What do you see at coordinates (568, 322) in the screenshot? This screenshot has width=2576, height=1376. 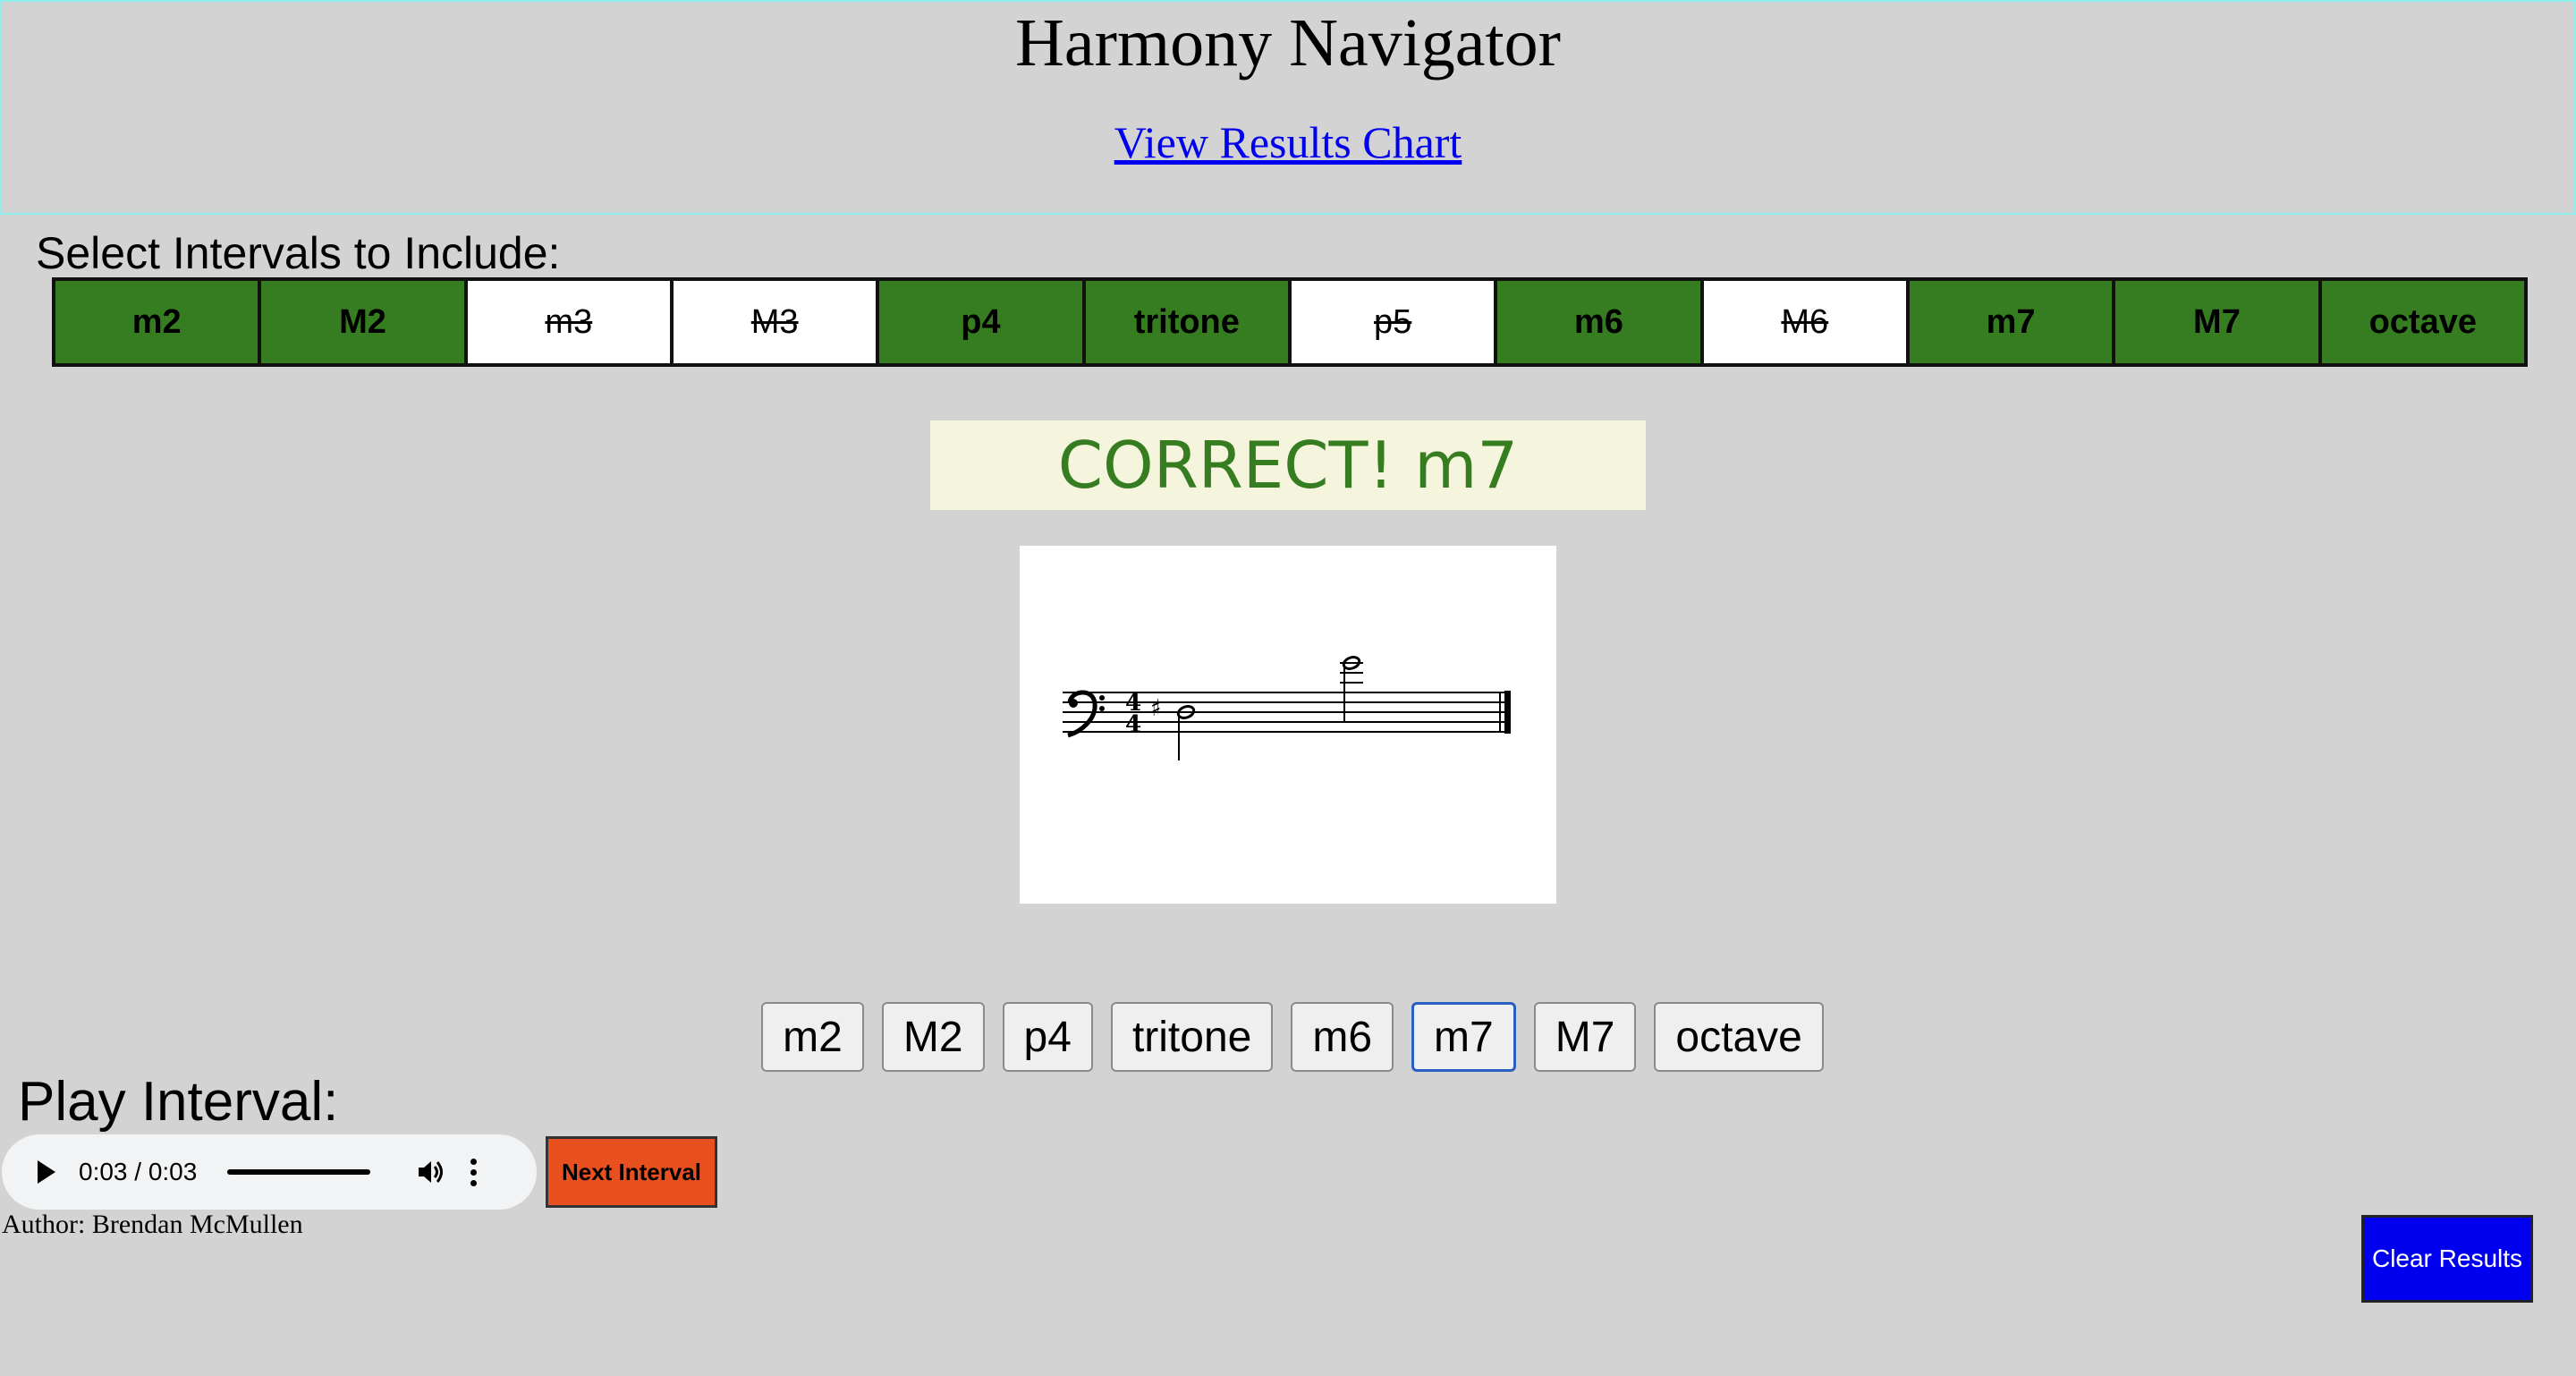 I see `interval-toggle-m3: m3` at bounding box center [568, 322].